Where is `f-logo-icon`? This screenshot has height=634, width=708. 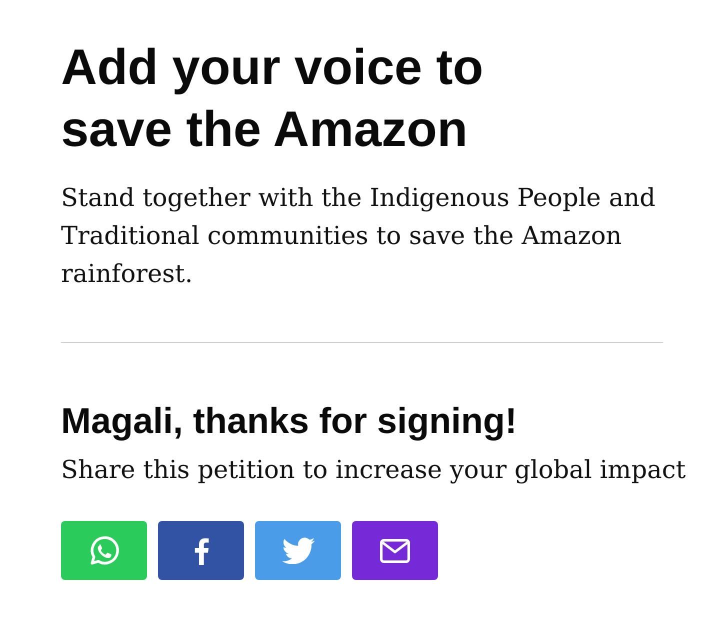
f-logo-icon is located at coordinates (201, 550).